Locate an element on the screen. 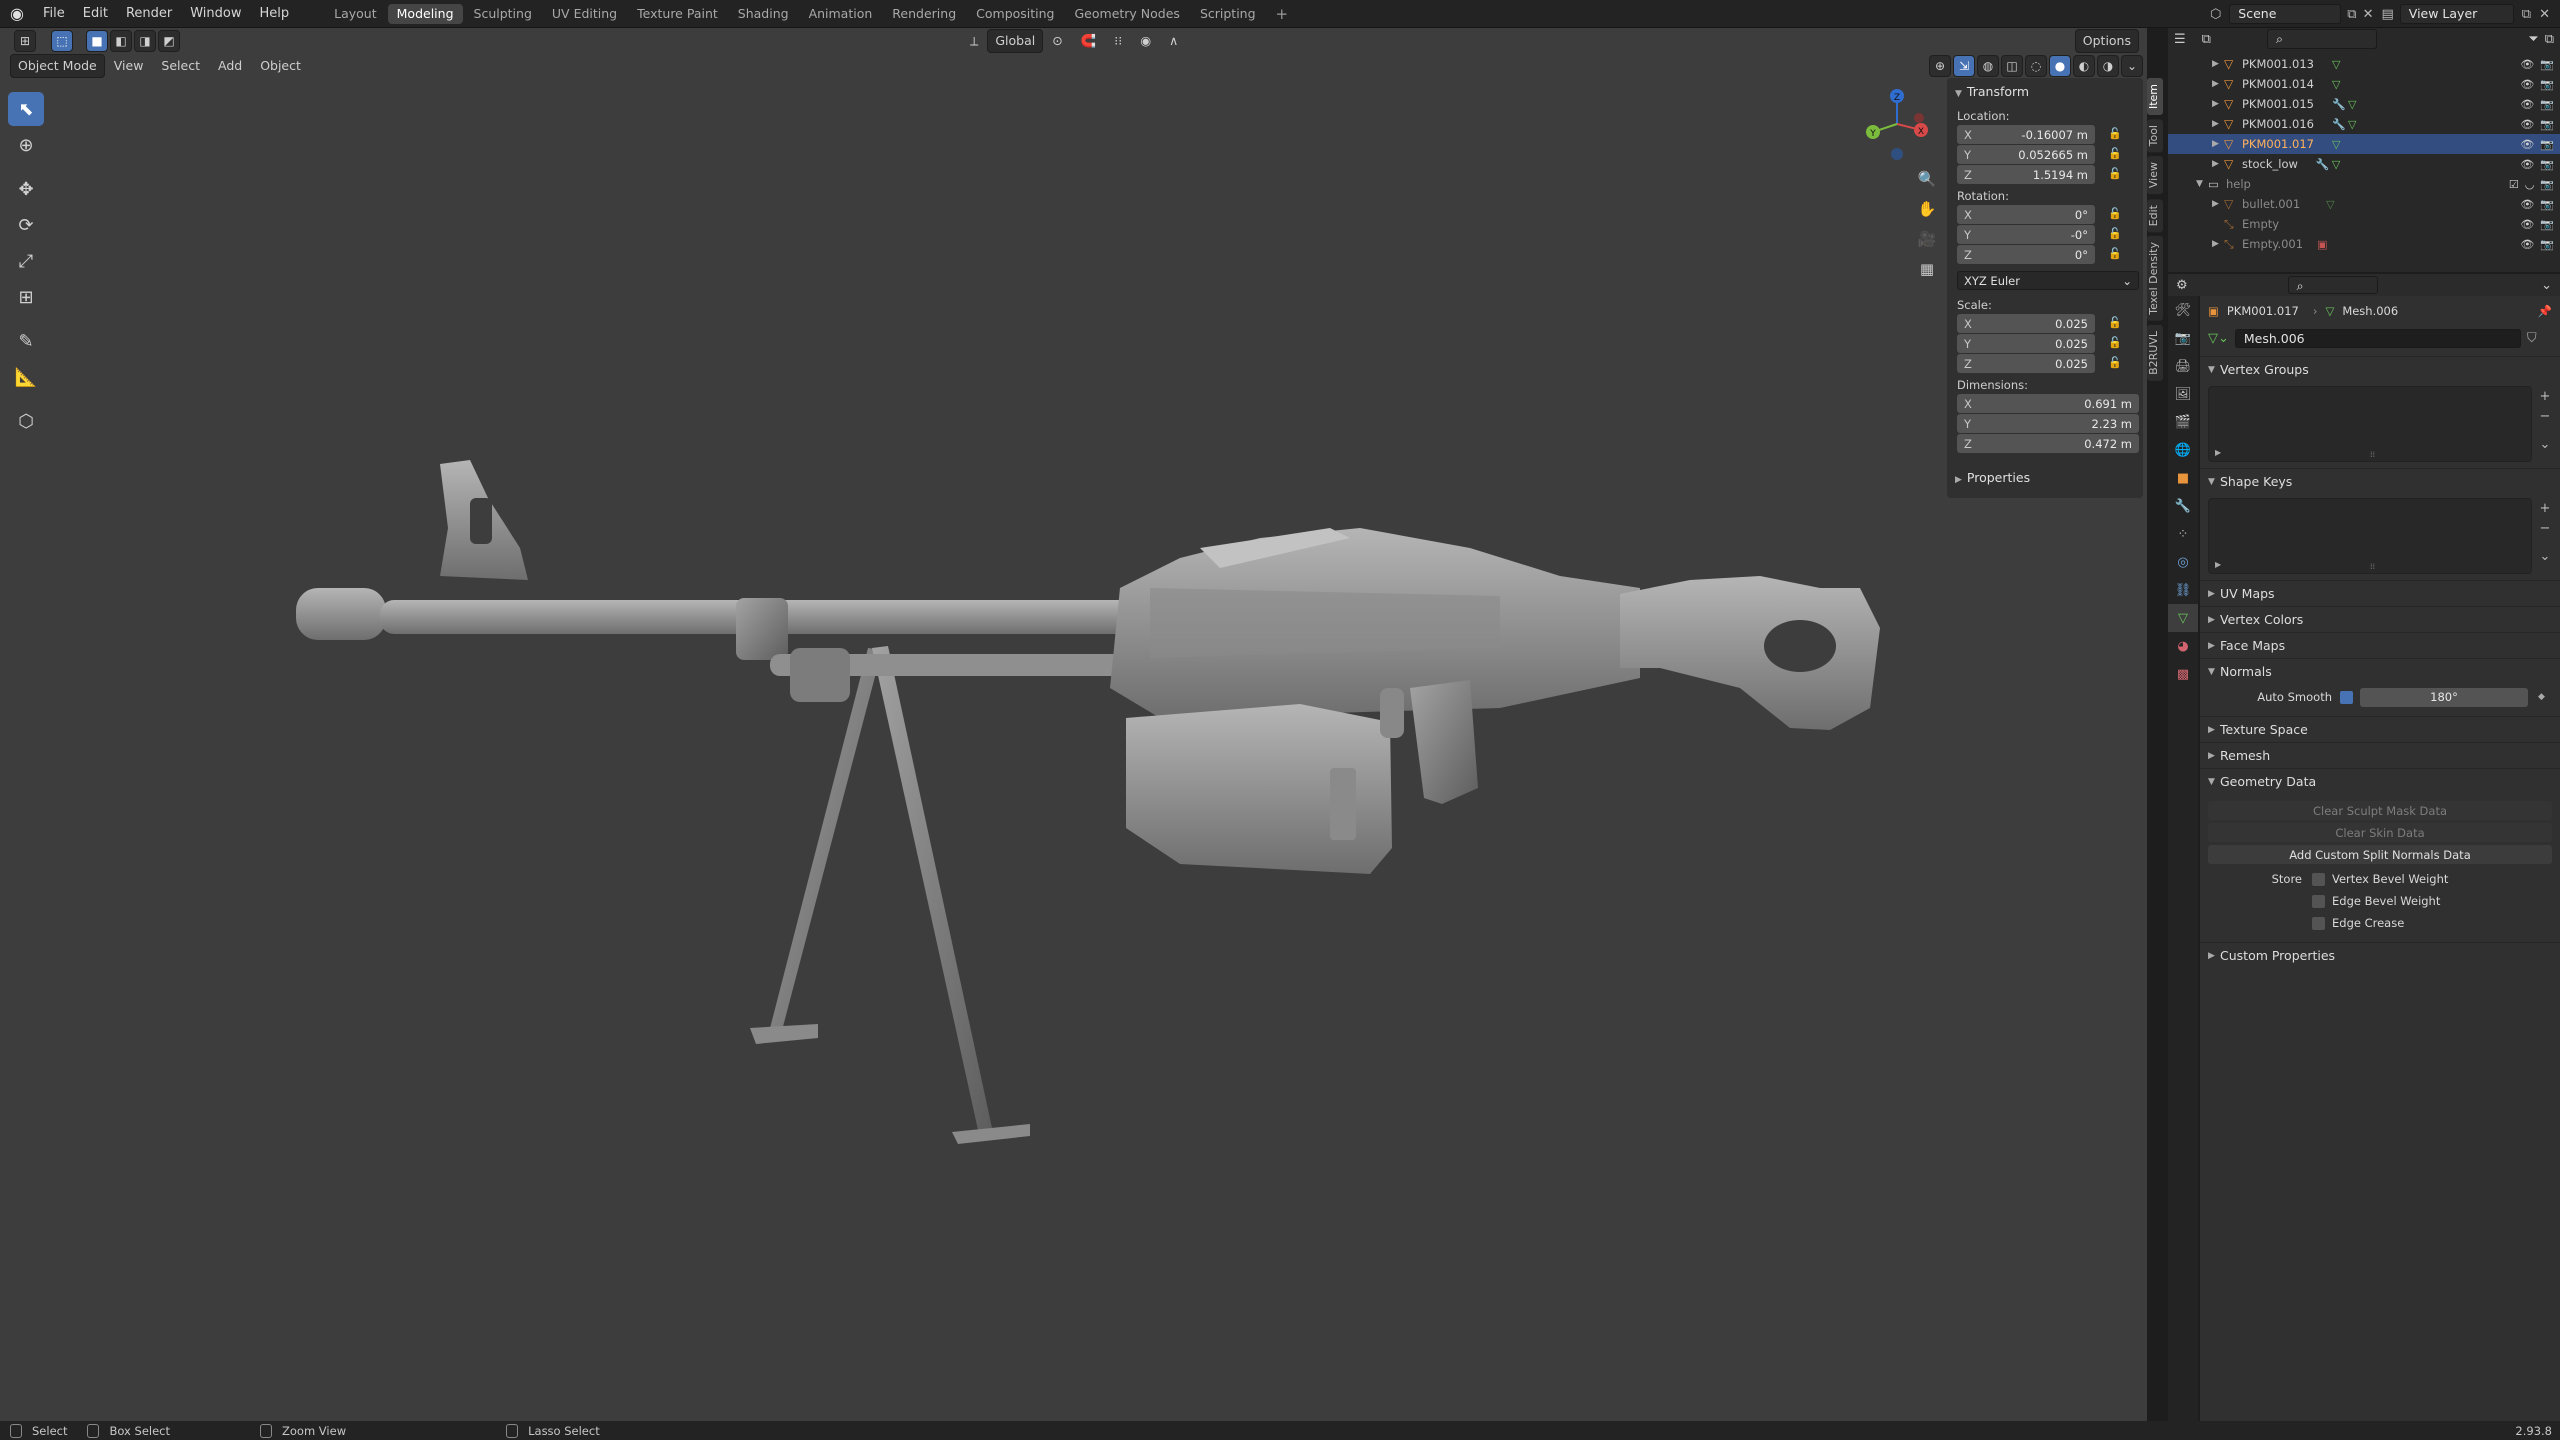 Image resolution: width=2560 pixels, height=1440 pixels. render-tab-icon: 📷 is located at coordinates (2183, 338).